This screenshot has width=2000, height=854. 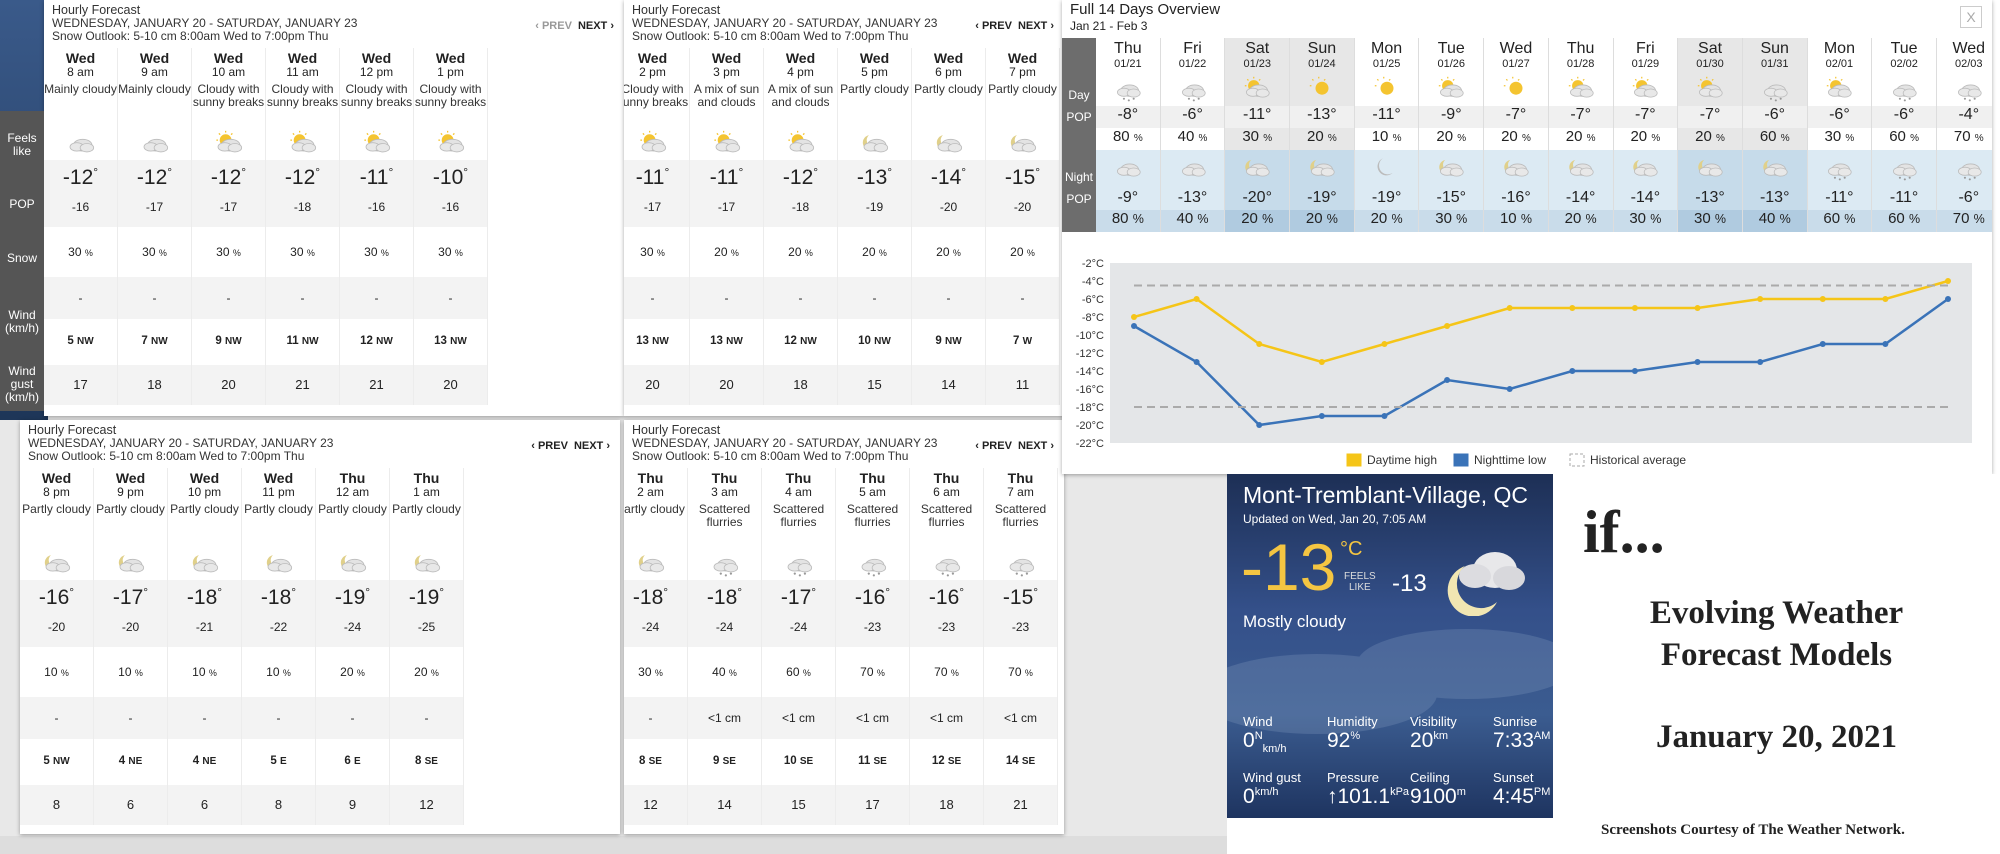 What do you see at coordinates (1079, 95) in the screenshot?
I see `day-row-label: Day` at bounding box center [1079, 95].